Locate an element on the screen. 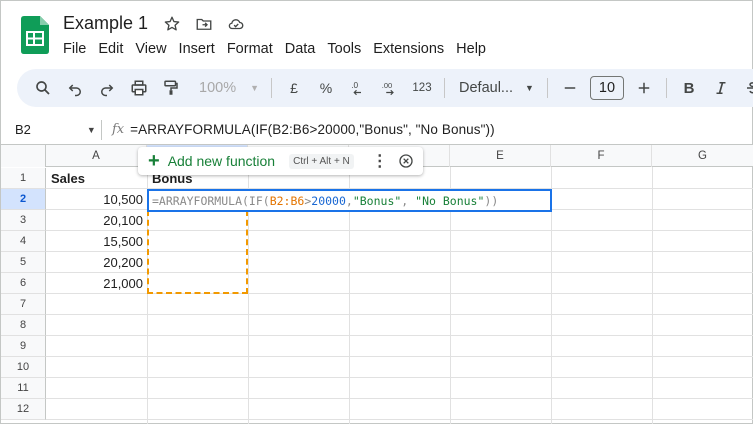 The height and width of the screenshot is (424, 753). increase-font-size-icon is located at coordinates (644, 88).